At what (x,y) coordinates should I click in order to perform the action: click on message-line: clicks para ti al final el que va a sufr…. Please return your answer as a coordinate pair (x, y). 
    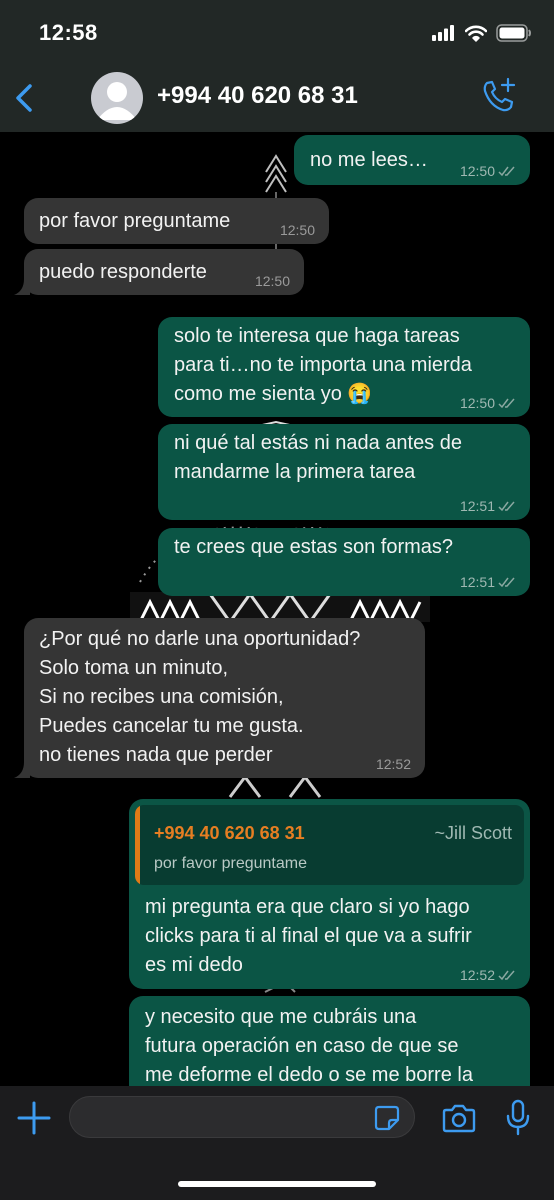
    Looking at the image, I should click on (308, 936).